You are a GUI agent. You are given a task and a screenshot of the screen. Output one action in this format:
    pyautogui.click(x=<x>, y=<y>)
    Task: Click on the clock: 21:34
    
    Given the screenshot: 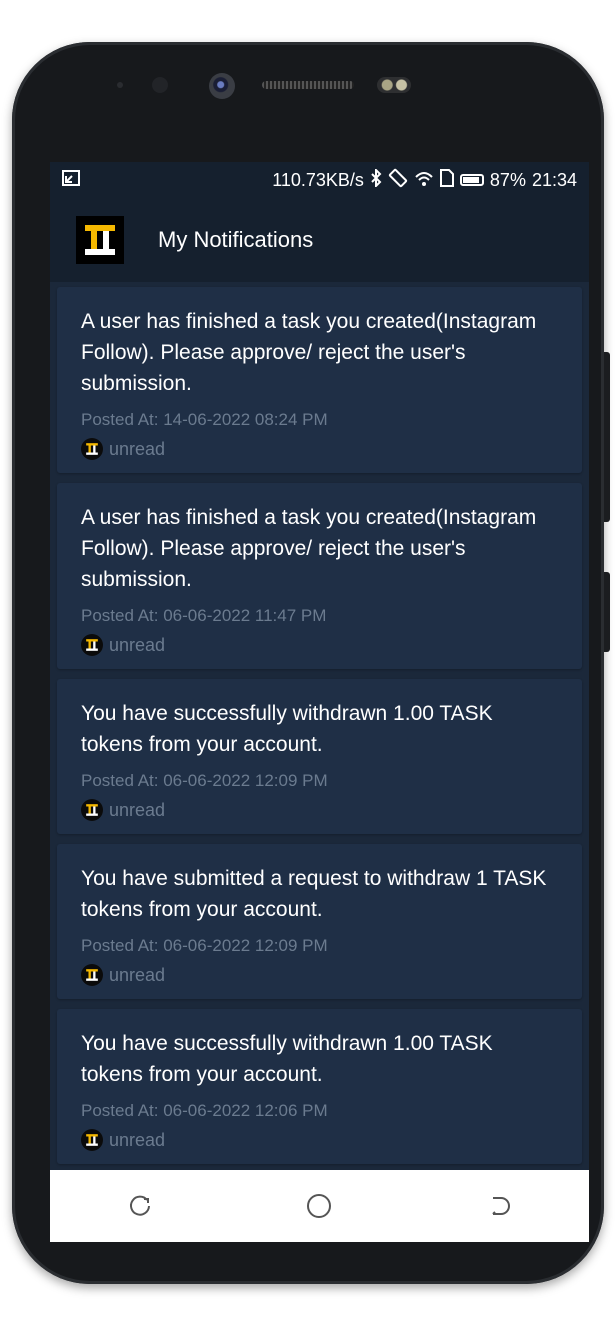 What is the action you would take?
    pyautogui.click(x=554, y=179)
    